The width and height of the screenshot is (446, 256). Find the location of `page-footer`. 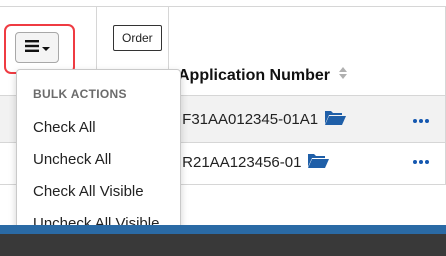

page-footer is located at coordinates (223, 245).